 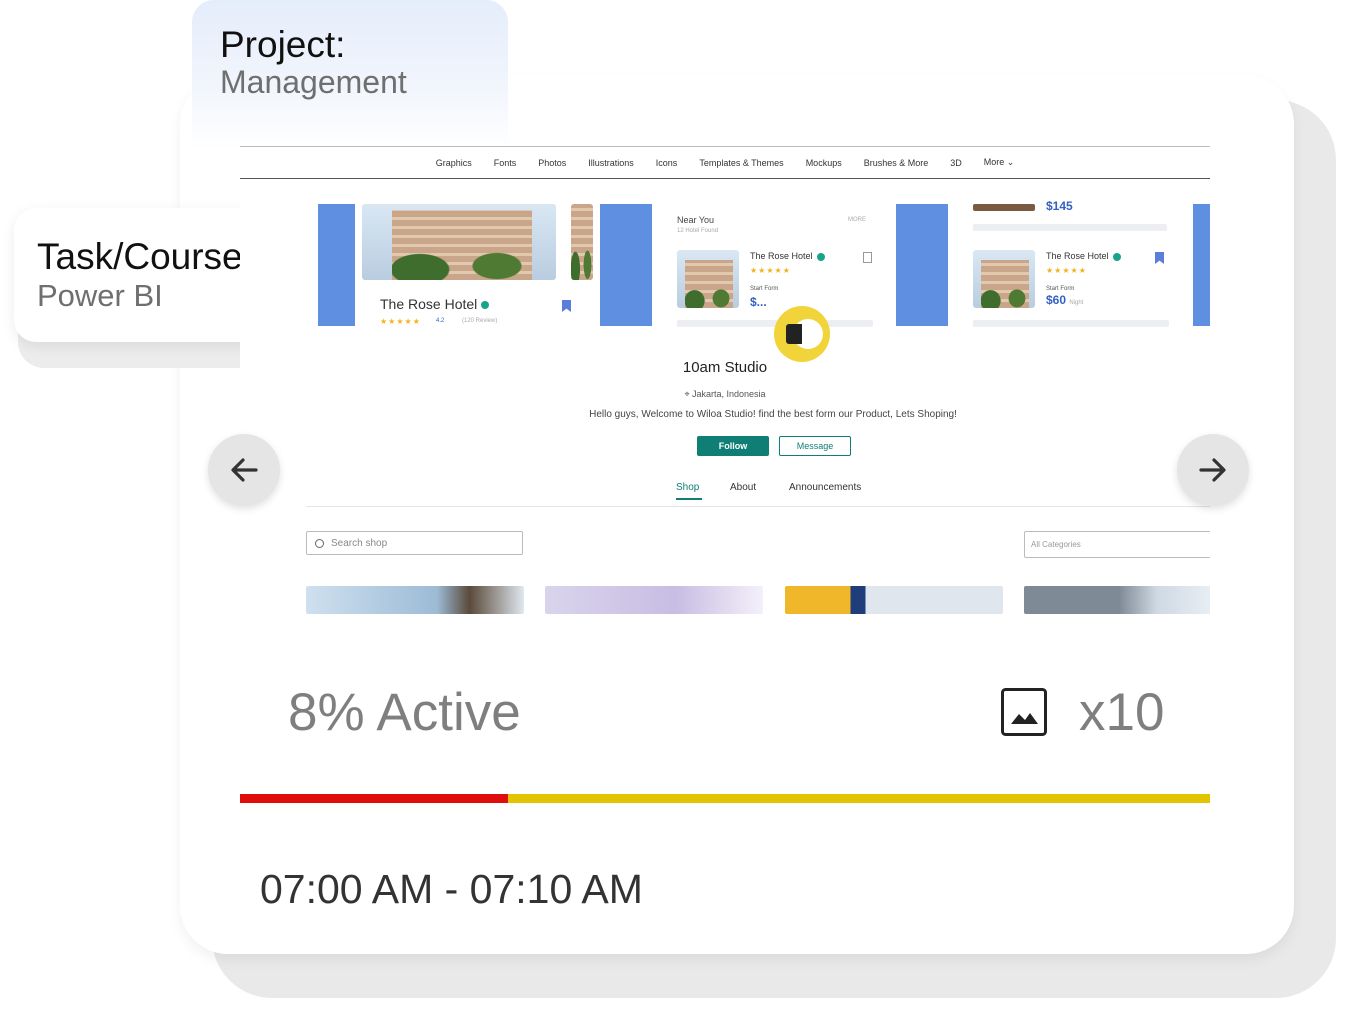 I want to click on arrow-right-icon, so click(x=1212, y=470).